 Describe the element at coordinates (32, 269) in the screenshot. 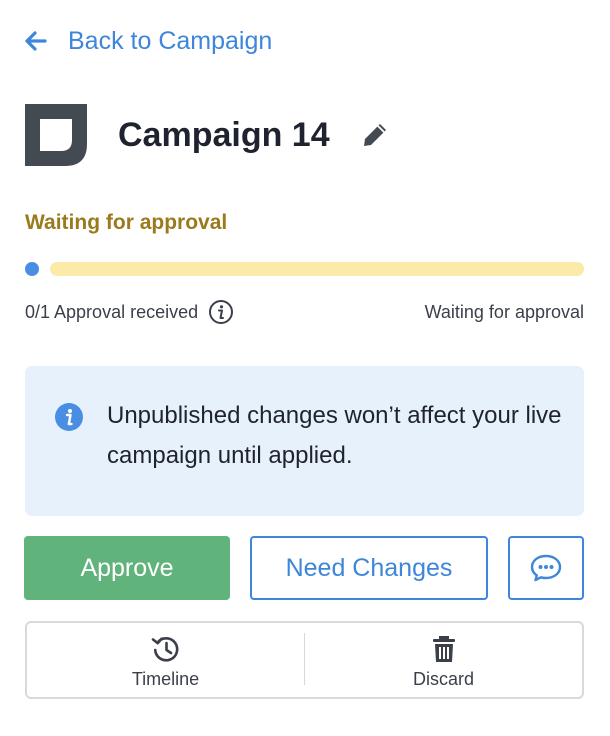

I see `progress-start-dot` at that location.